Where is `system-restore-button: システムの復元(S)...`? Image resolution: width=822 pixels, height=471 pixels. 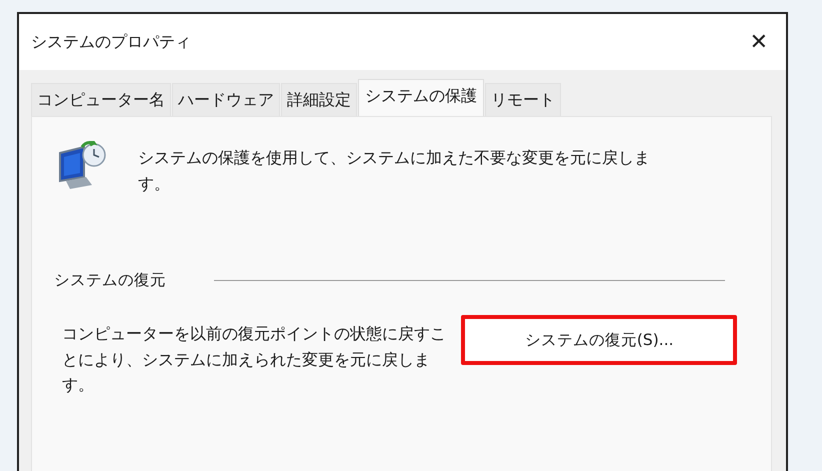
system-restore-button: システムの復元(S)... is located at coordinates (599, 340).